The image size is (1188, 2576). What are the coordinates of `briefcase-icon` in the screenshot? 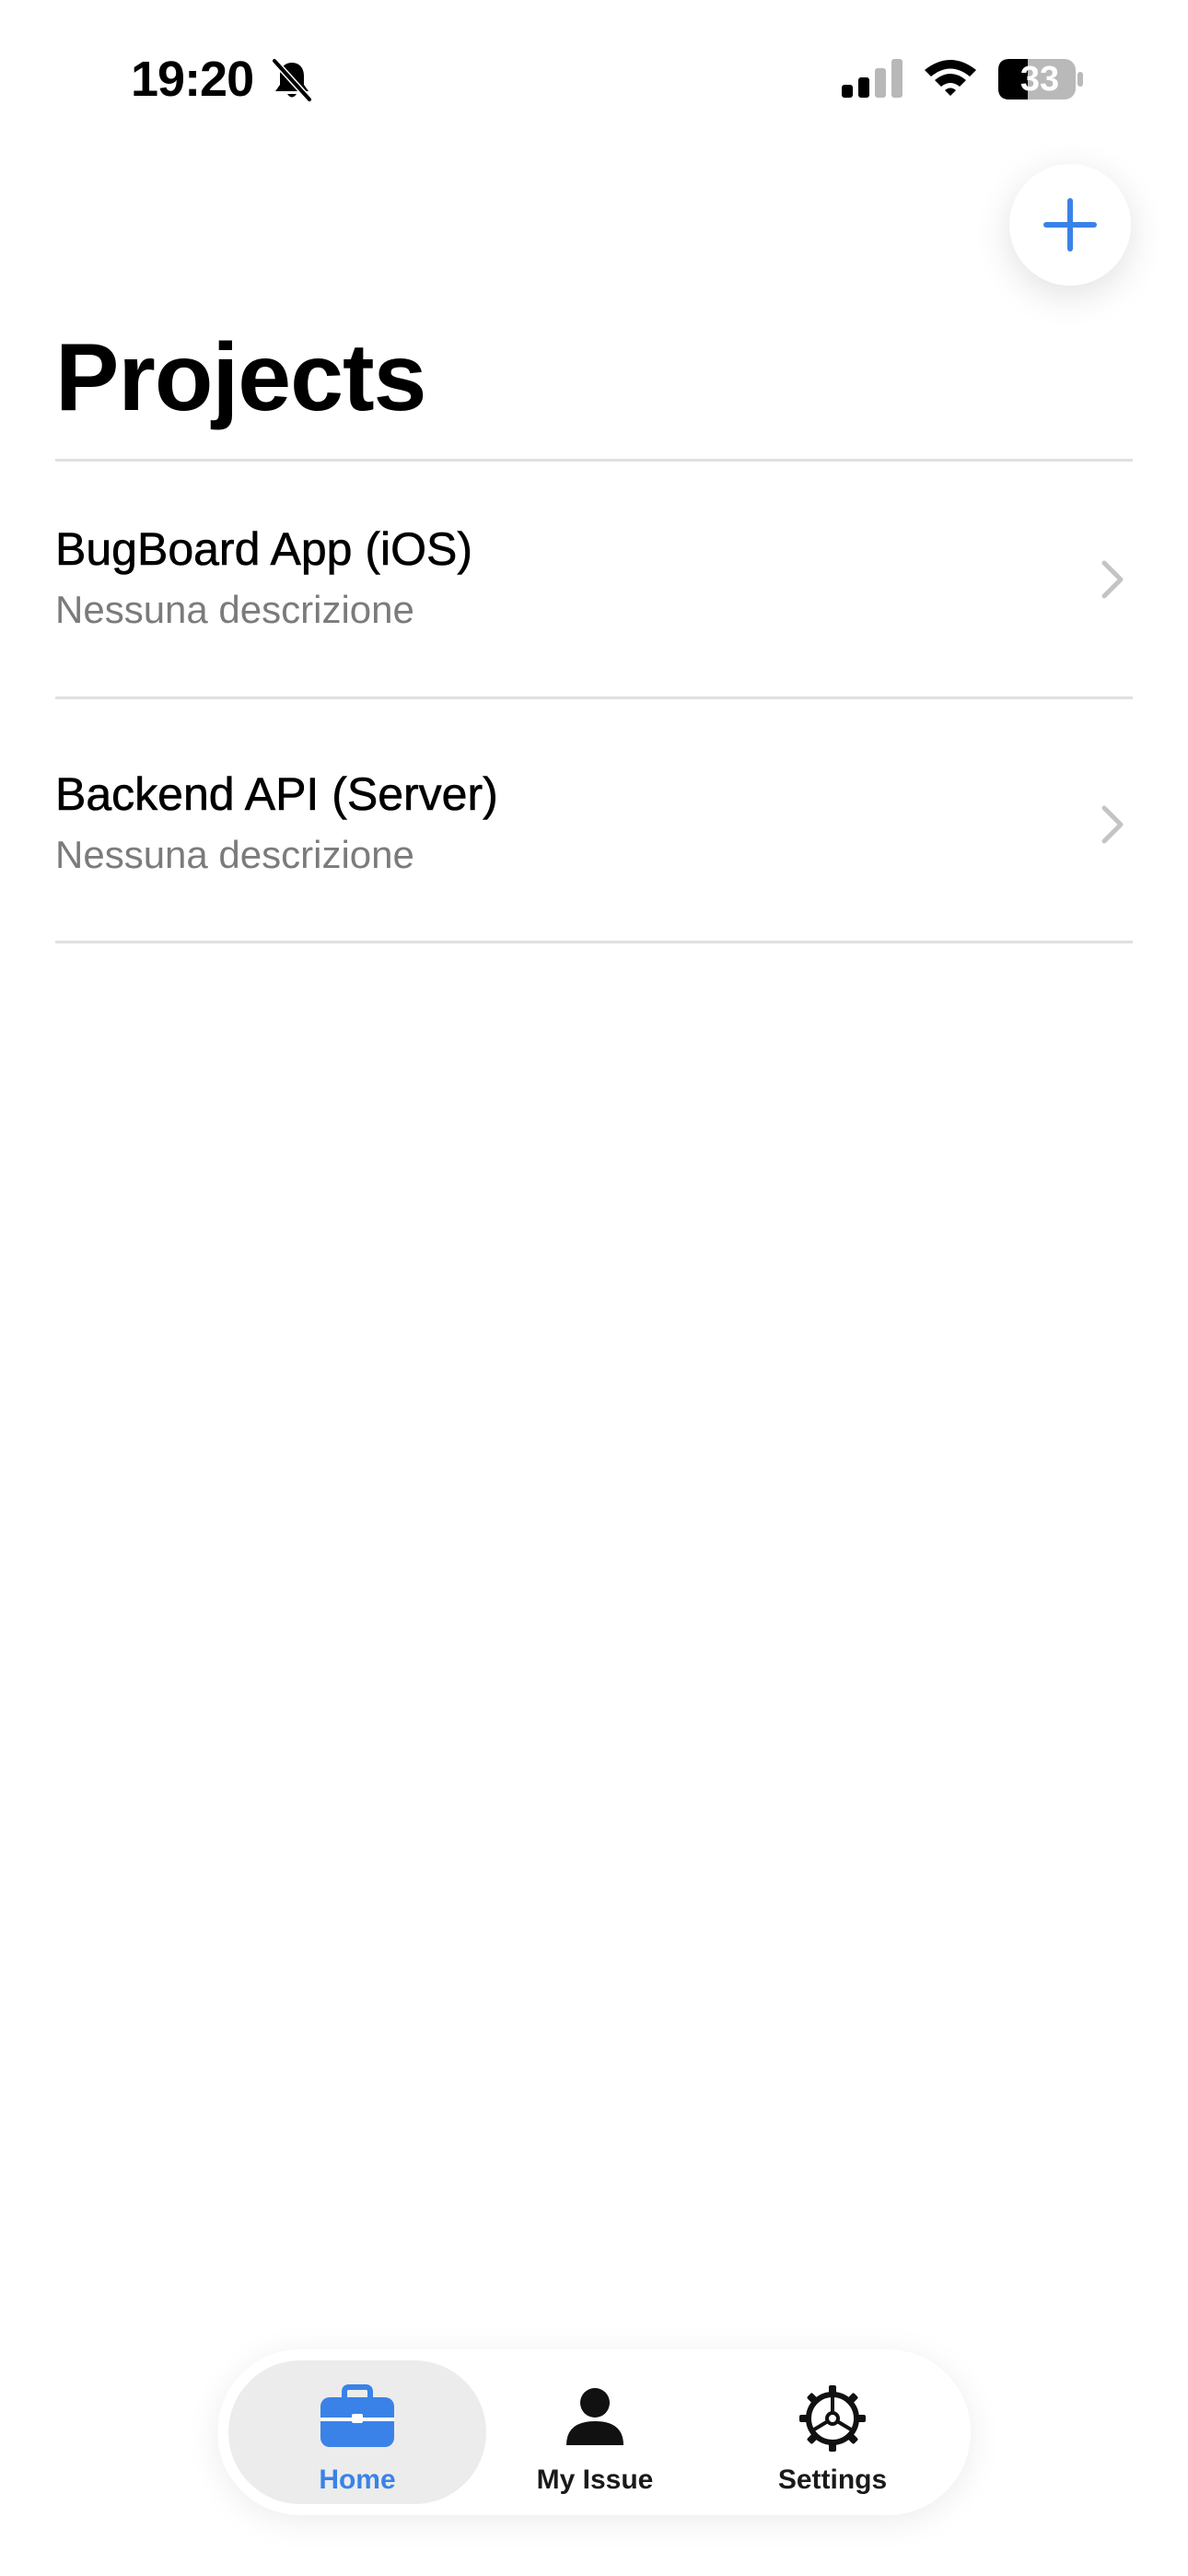 It's located at (357, 2415).